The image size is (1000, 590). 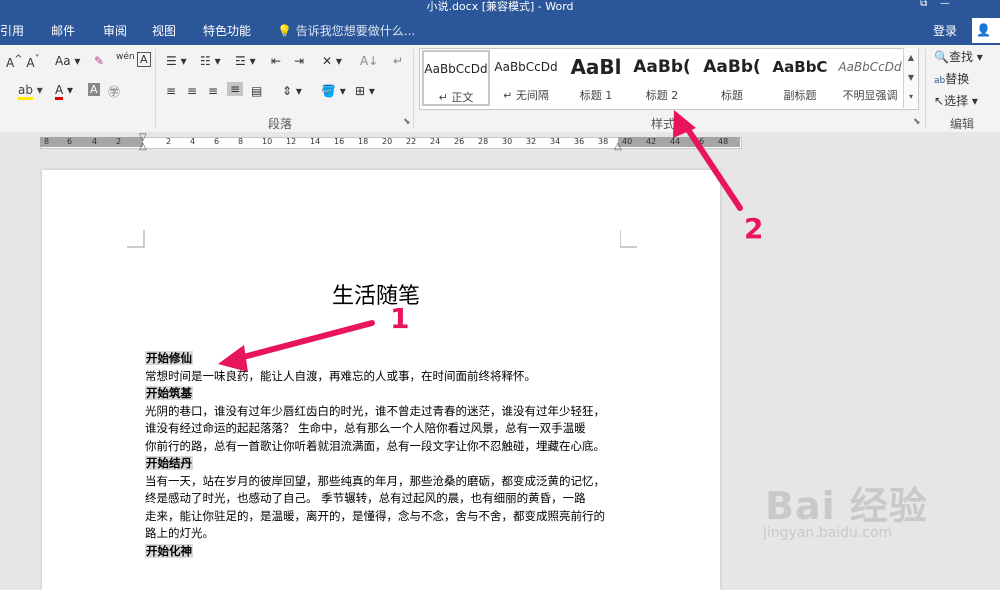 What do you see at coordinates (63, 30) in the screenshot?
I see `tab-mailings: 邮件` at bounding box center [63, 30].